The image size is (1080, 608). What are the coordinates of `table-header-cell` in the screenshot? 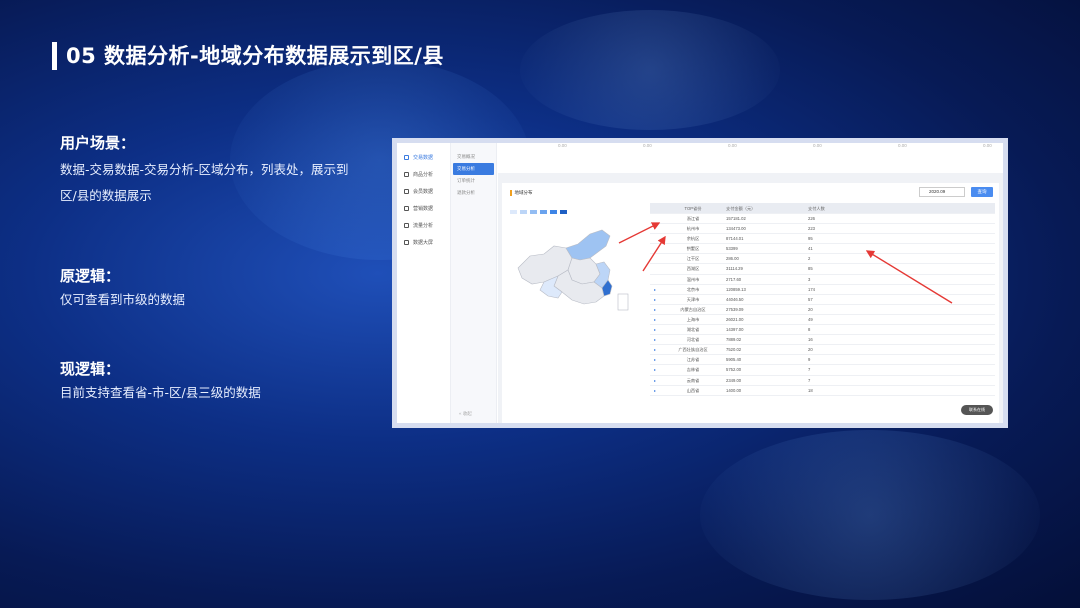 It's located at (655, 208).